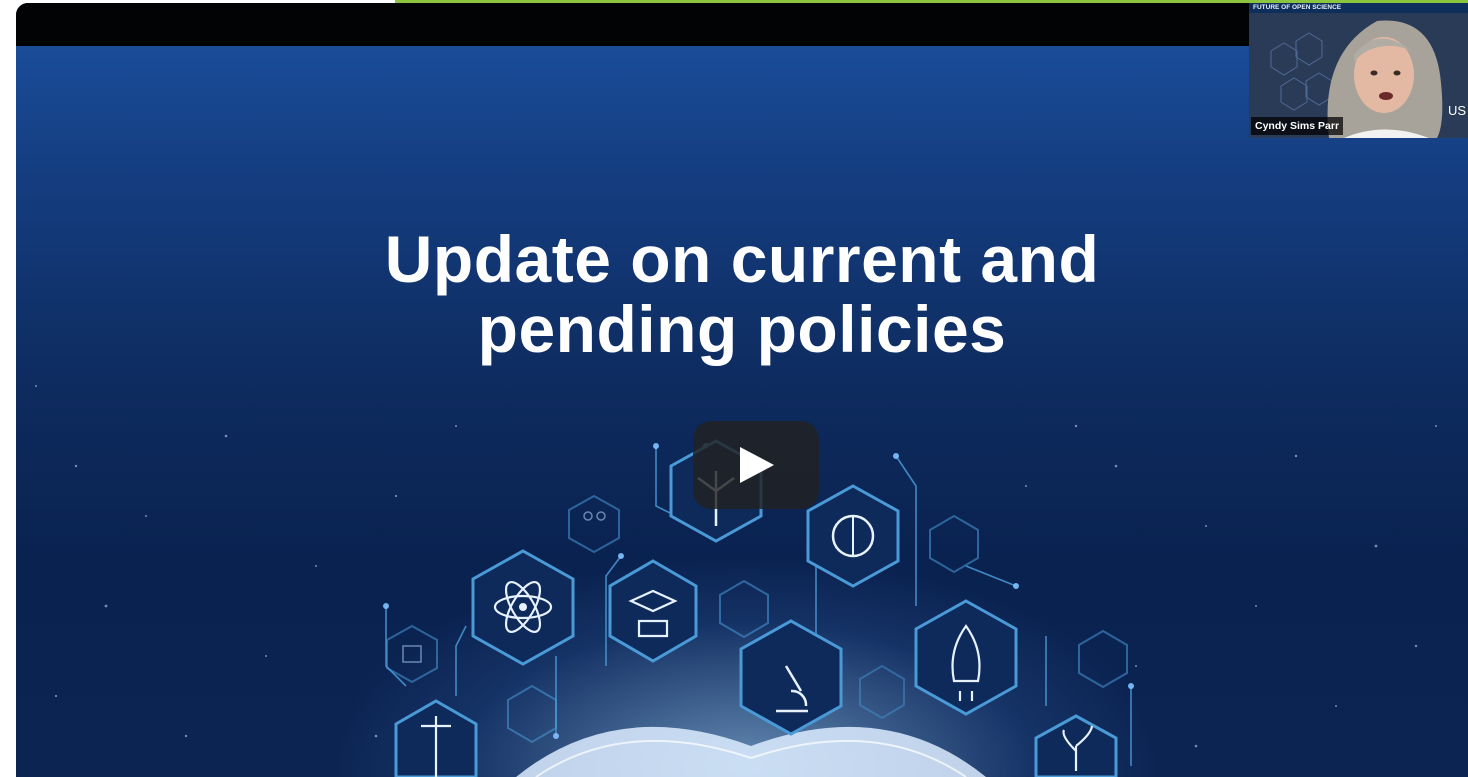  I want to click on play-button, so click(756, 465).